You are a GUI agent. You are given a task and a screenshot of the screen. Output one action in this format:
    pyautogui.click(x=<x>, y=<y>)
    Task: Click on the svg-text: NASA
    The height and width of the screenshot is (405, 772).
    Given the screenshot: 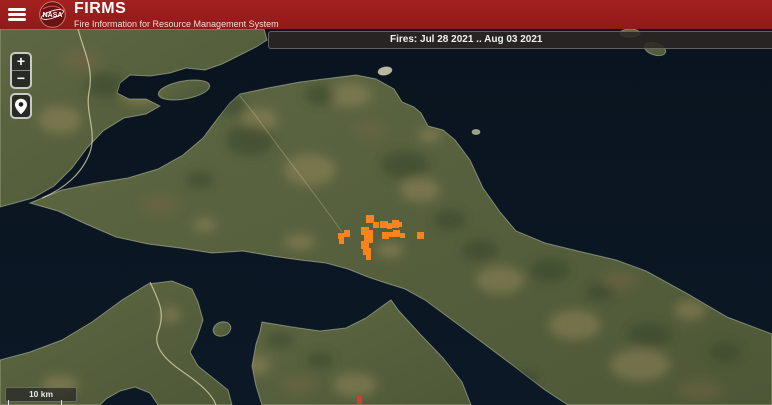 What is the action you would take?
    pyautogui.click(x=53, y=15)
    